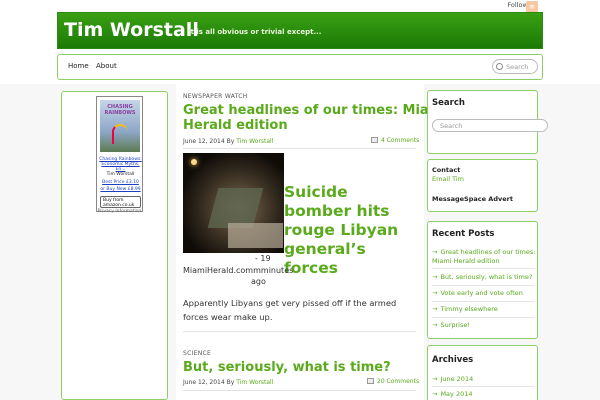 This screenshot has width=600, height=400. Describe the element at coordinates (398, 381) in the screenshot. I see `post-comments-count: 20 Comments` at that location.